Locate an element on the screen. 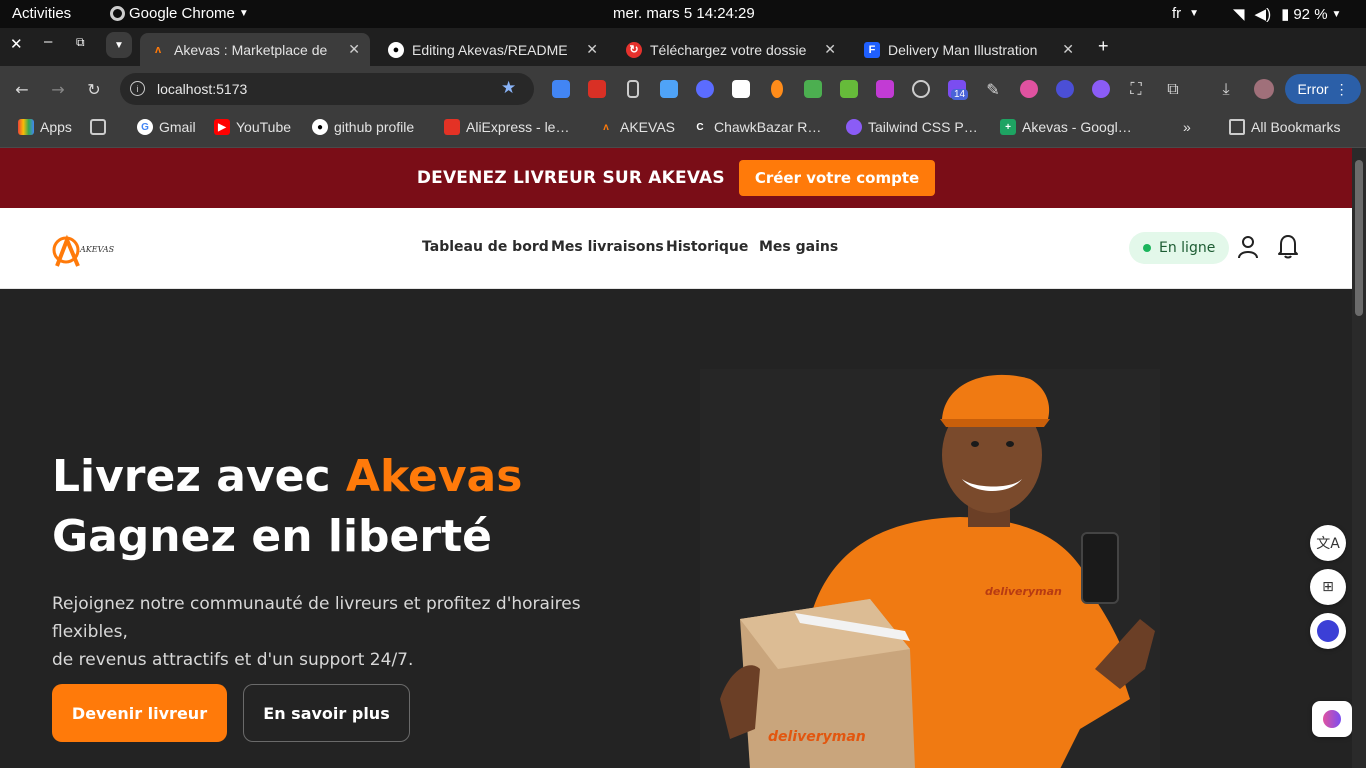  hero-title: Livrez avec Akevas Gagnez en liberté is located at coordinates (287, 507).